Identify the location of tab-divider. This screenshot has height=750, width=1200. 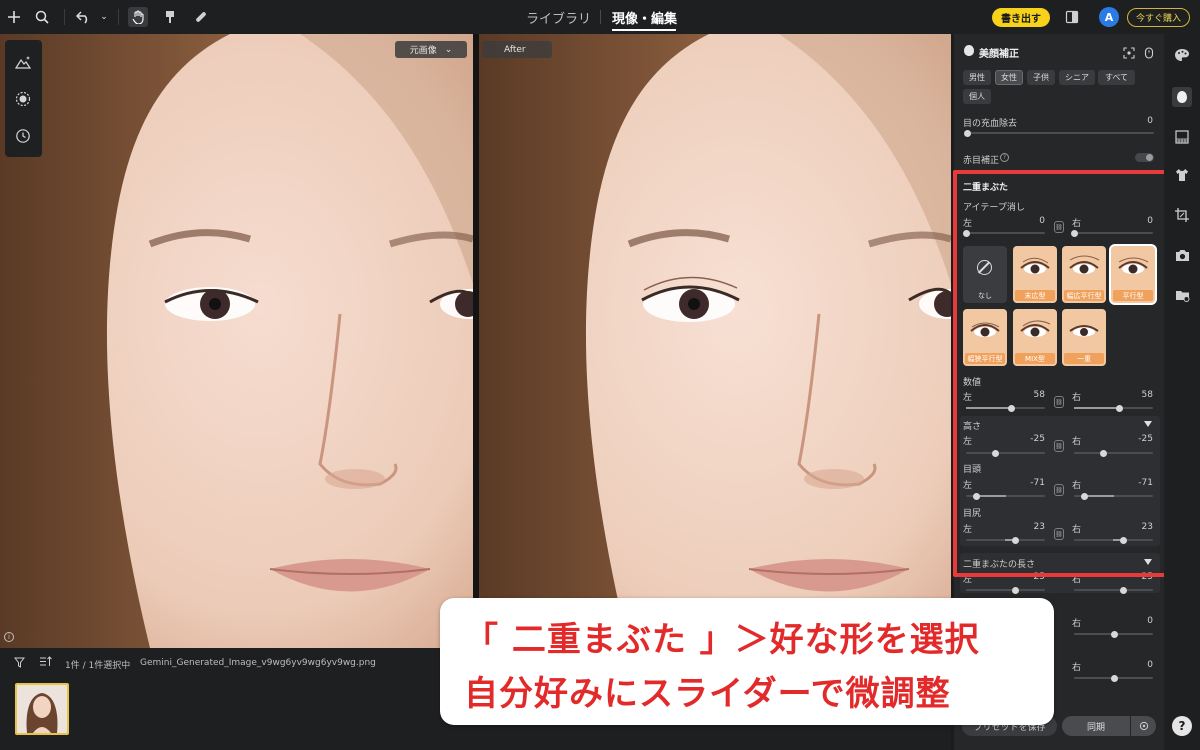
(600, 17).